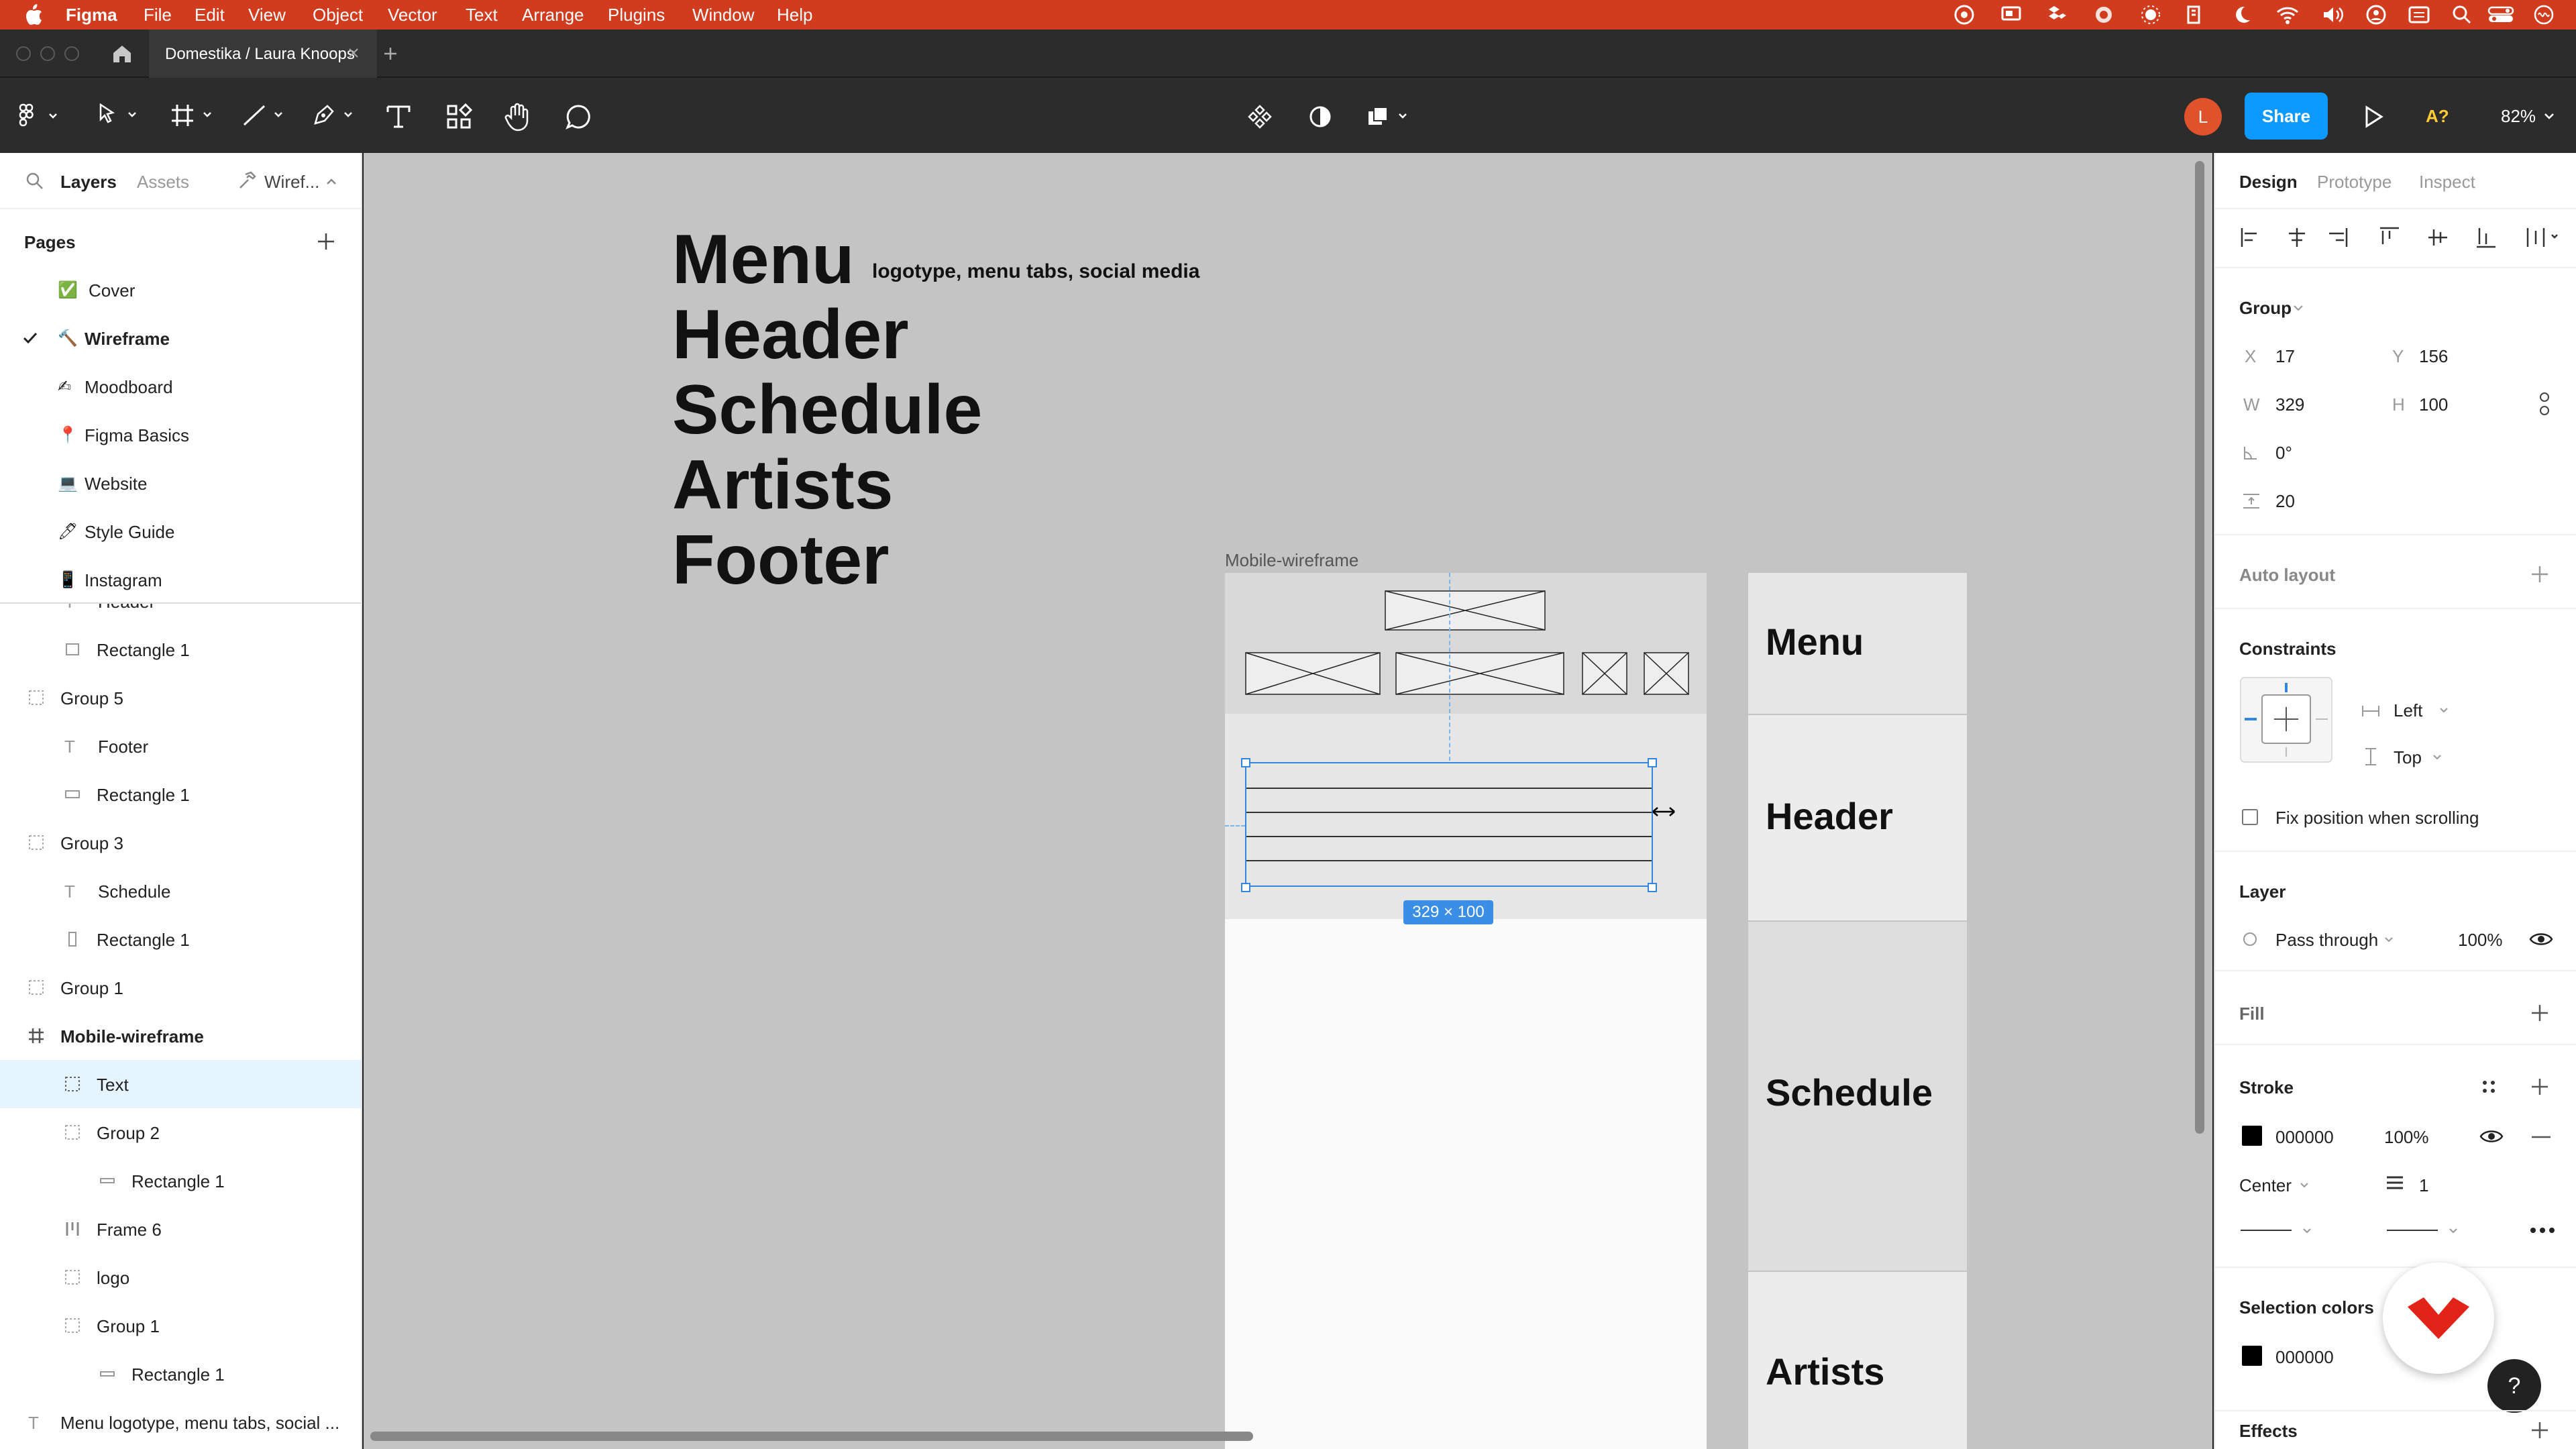 The width and height of the screenshot is (2576, 1449). What do you see at coordinates (2423, 1185) in the screenshot?
I see `stroke-weight-input: 1` at bounding box center [2423, 1185].